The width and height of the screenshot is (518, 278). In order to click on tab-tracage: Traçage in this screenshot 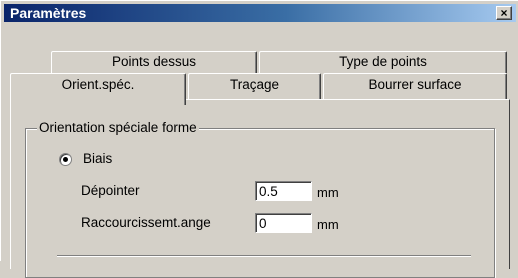, I will do `click(254, 86)`.